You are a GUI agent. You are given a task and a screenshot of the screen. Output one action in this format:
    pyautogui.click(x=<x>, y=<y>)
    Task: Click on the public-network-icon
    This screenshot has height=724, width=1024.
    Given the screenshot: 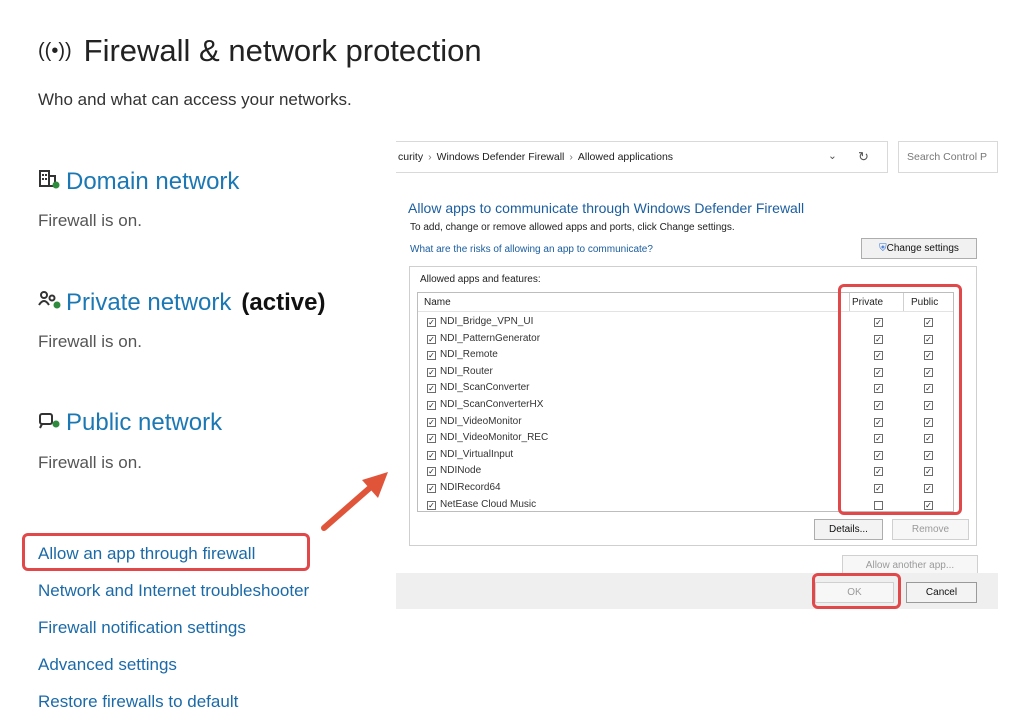 What is the action you would take?
    pyautogui.click(x=52, y=422)
    